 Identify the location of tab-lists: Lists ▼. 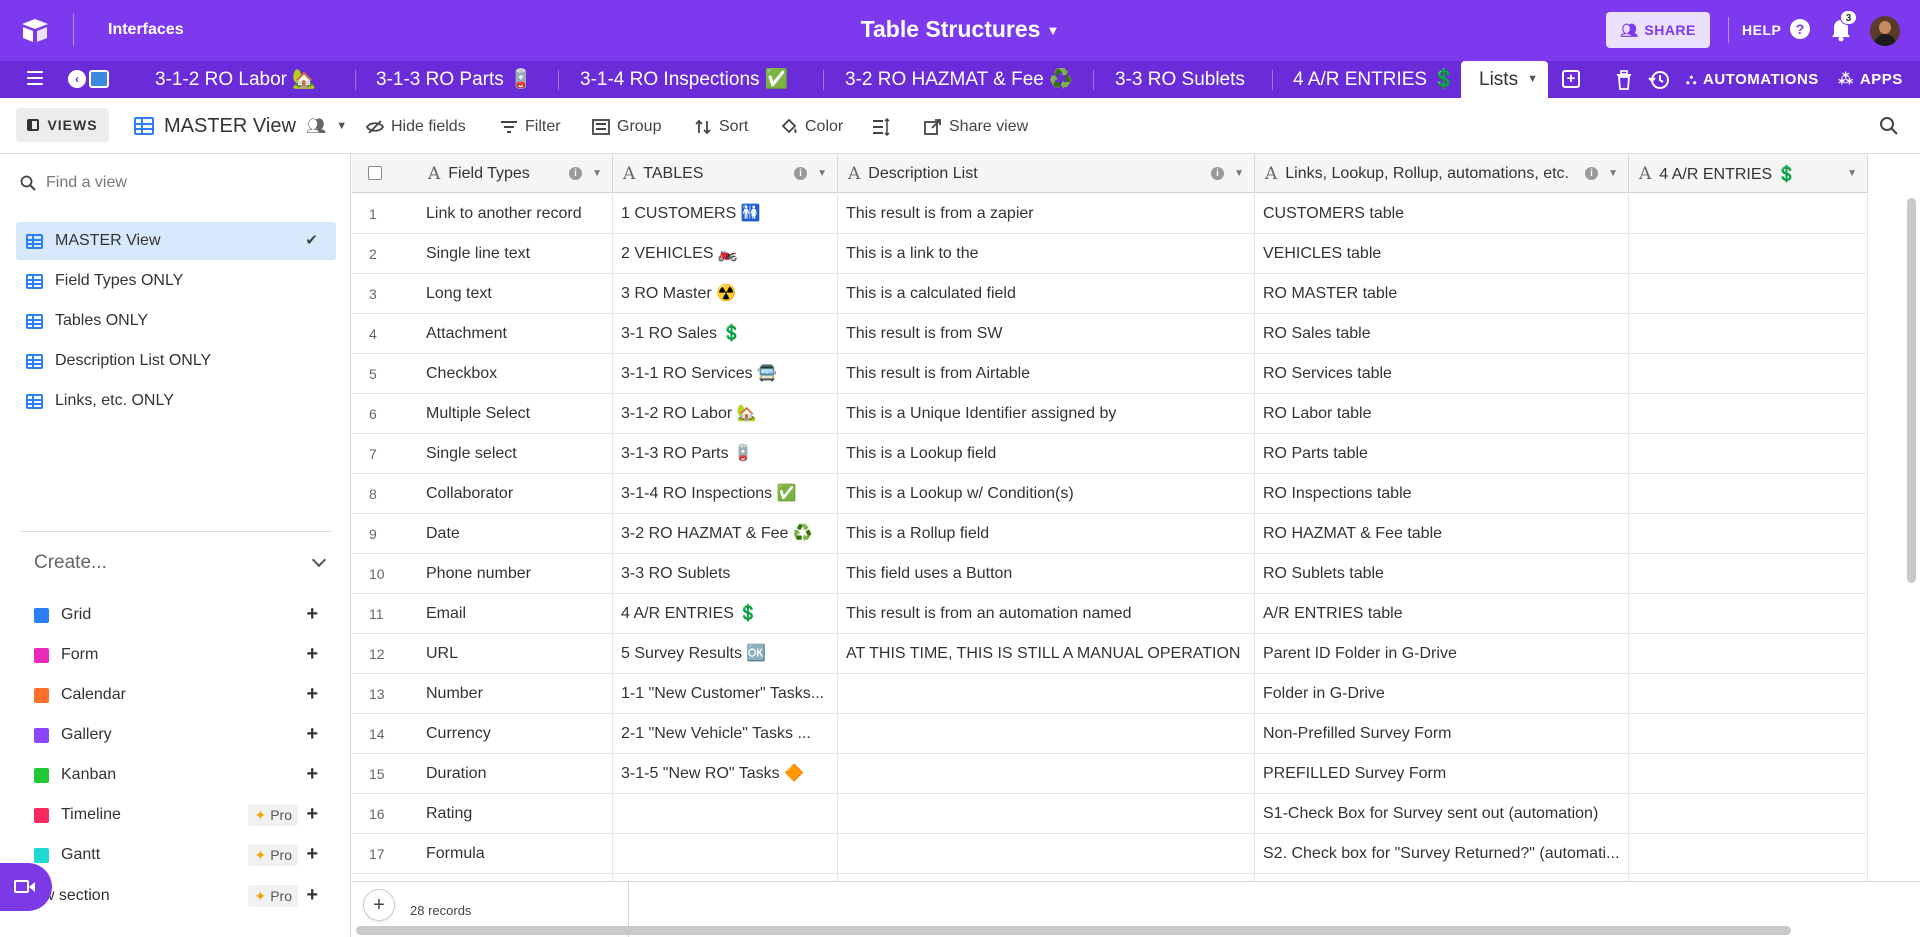
(1504, 79).